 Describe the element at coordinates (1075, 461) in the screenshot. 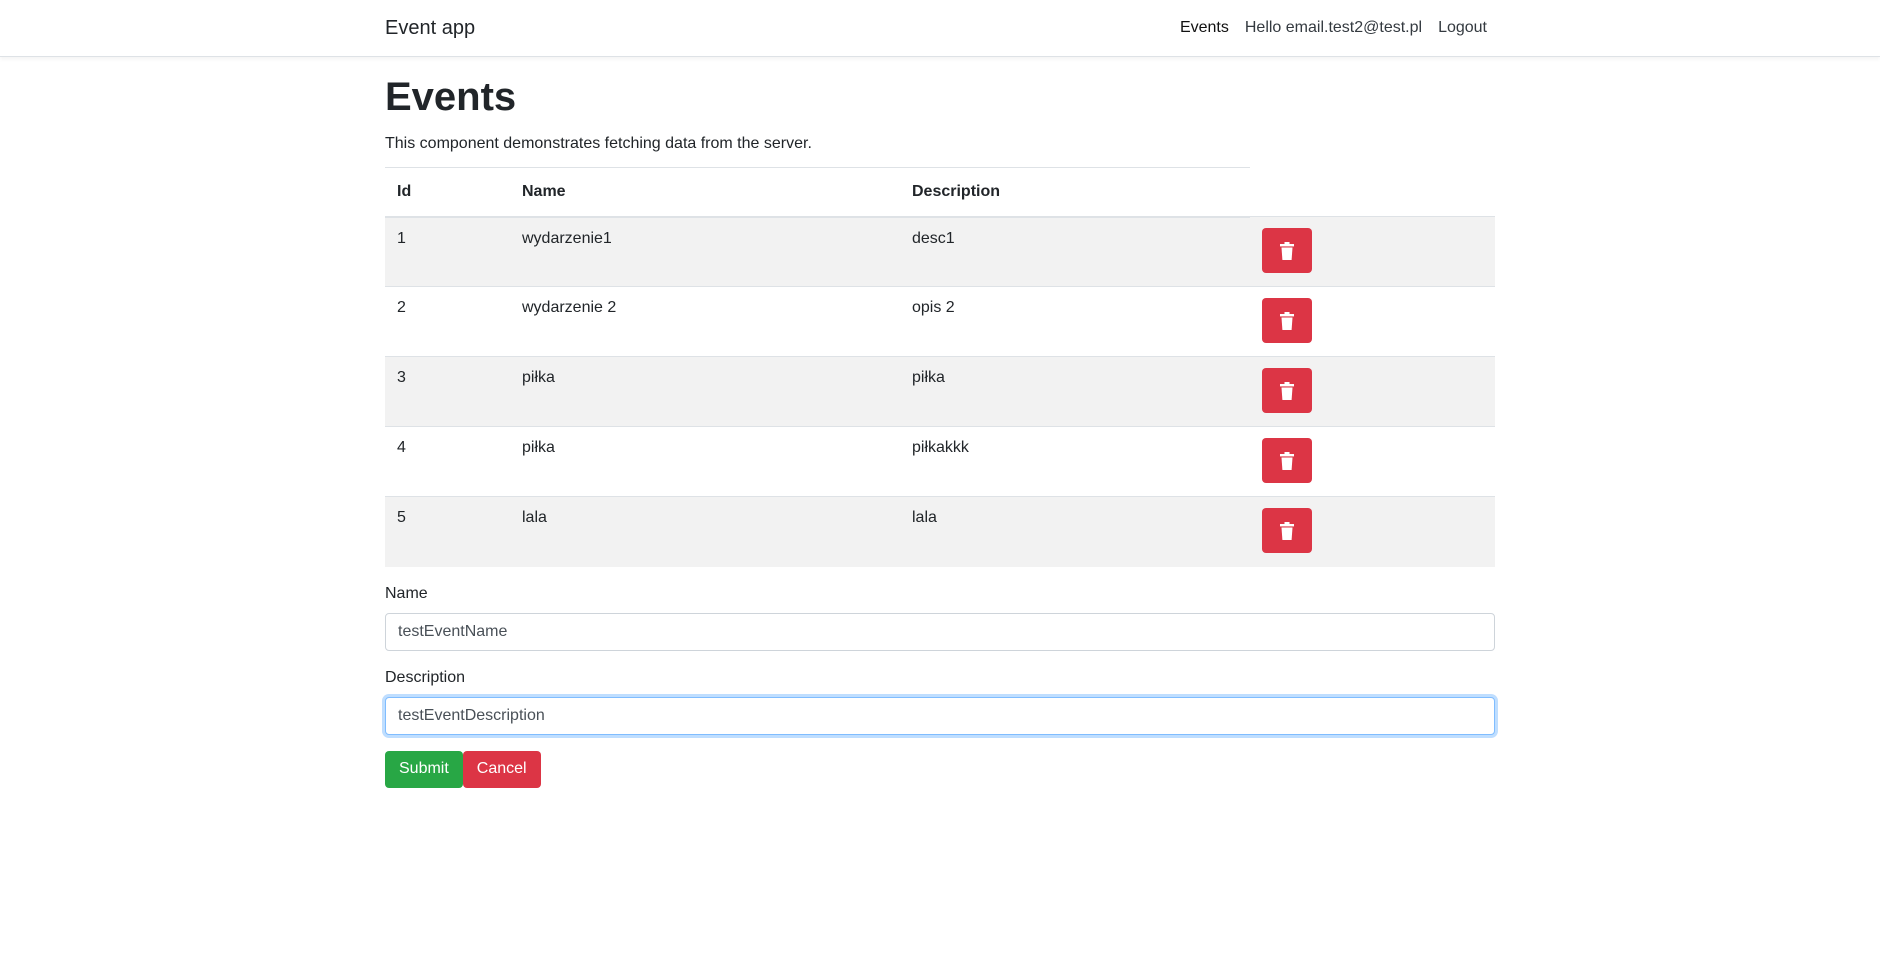

I see `row-description: piłkakkk` at that location.